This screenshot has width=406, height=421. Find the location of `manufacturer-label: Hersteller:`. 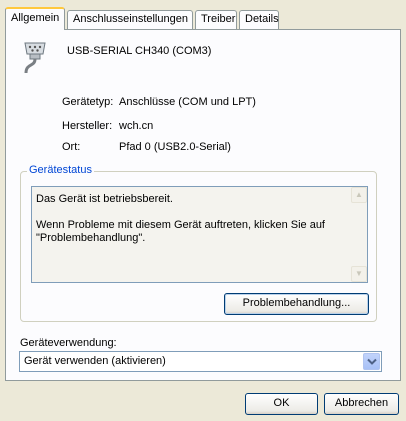

manufacturer-label: Hersteller: is located at coordinates (87, 126).